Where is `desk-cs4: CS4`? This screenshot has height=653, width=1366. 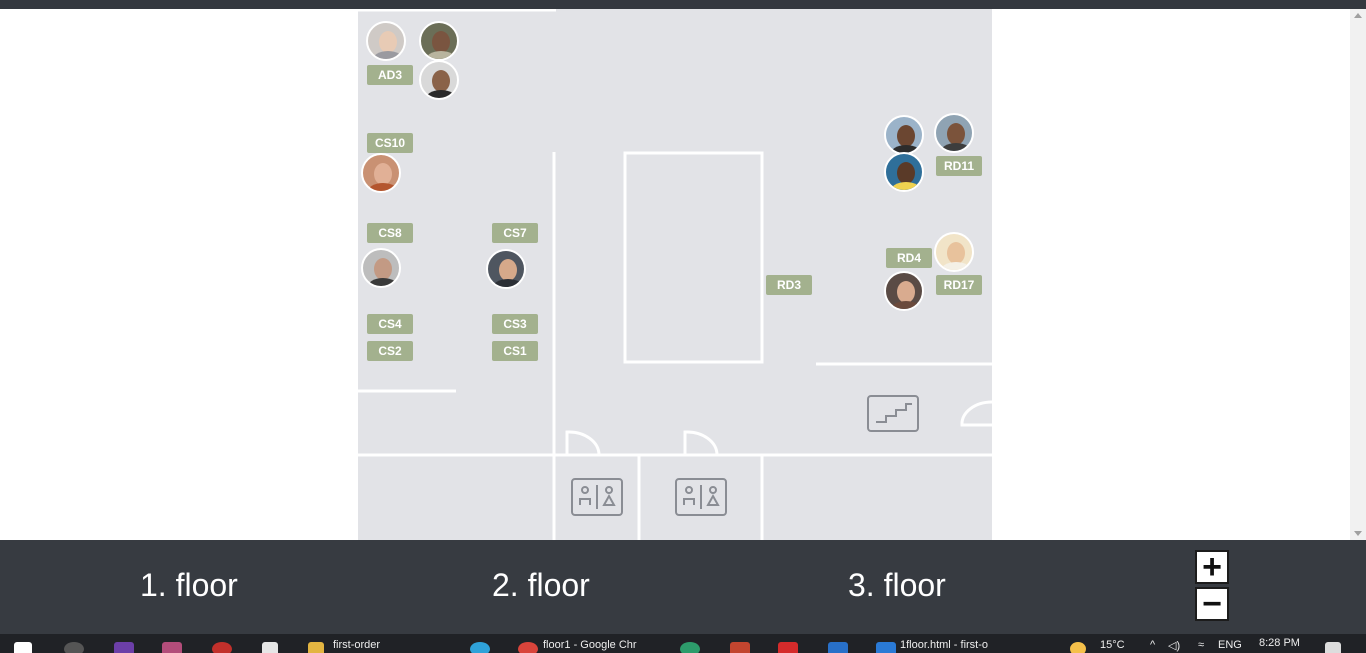
desk-cs4: CS4 is located at coordinates (390, 320).